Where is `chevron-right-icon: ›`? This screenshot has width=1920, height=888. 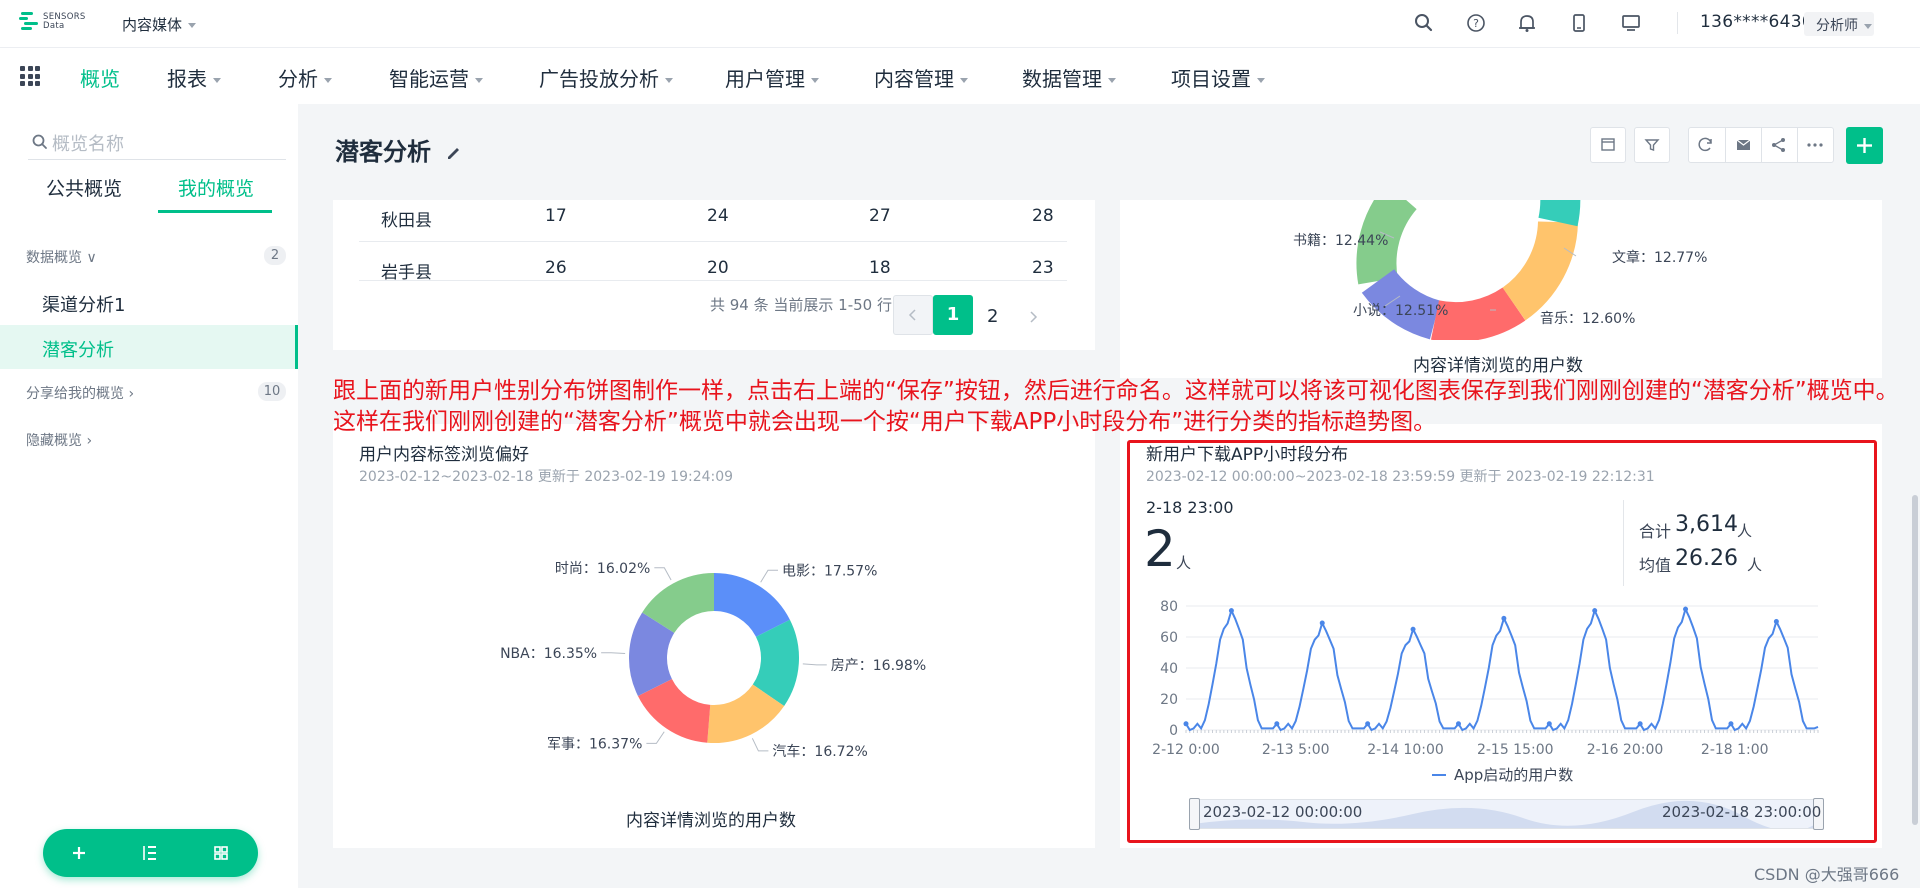 chevron-right-icon: › is located at coordinates (89, 441).